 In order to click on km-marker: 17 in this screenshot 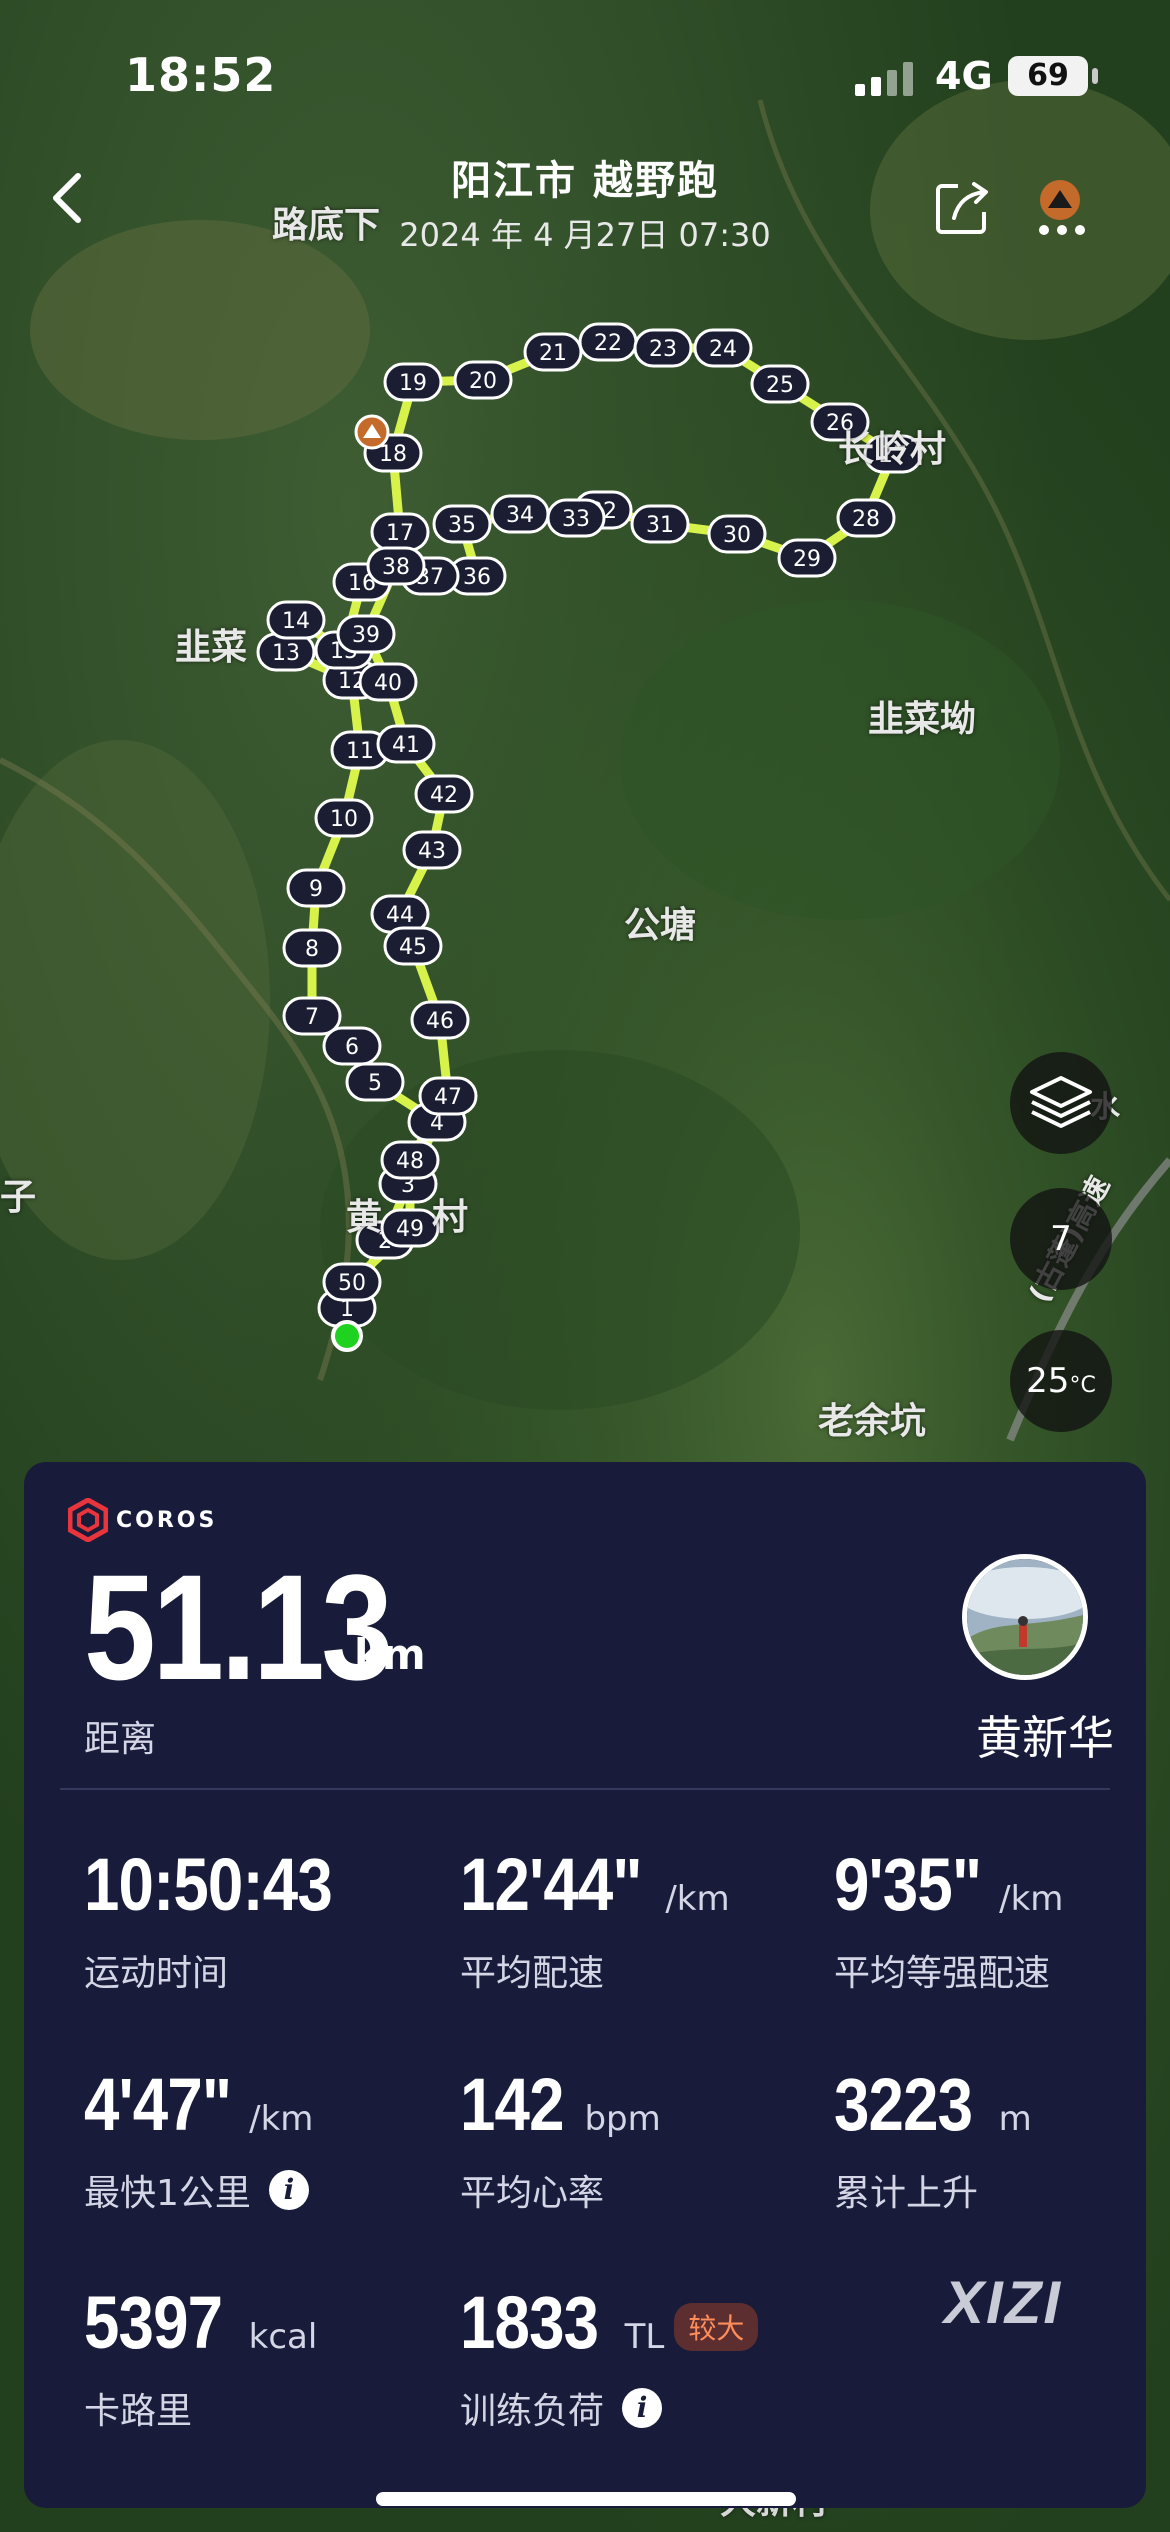, I will do `click(400, 532)`.